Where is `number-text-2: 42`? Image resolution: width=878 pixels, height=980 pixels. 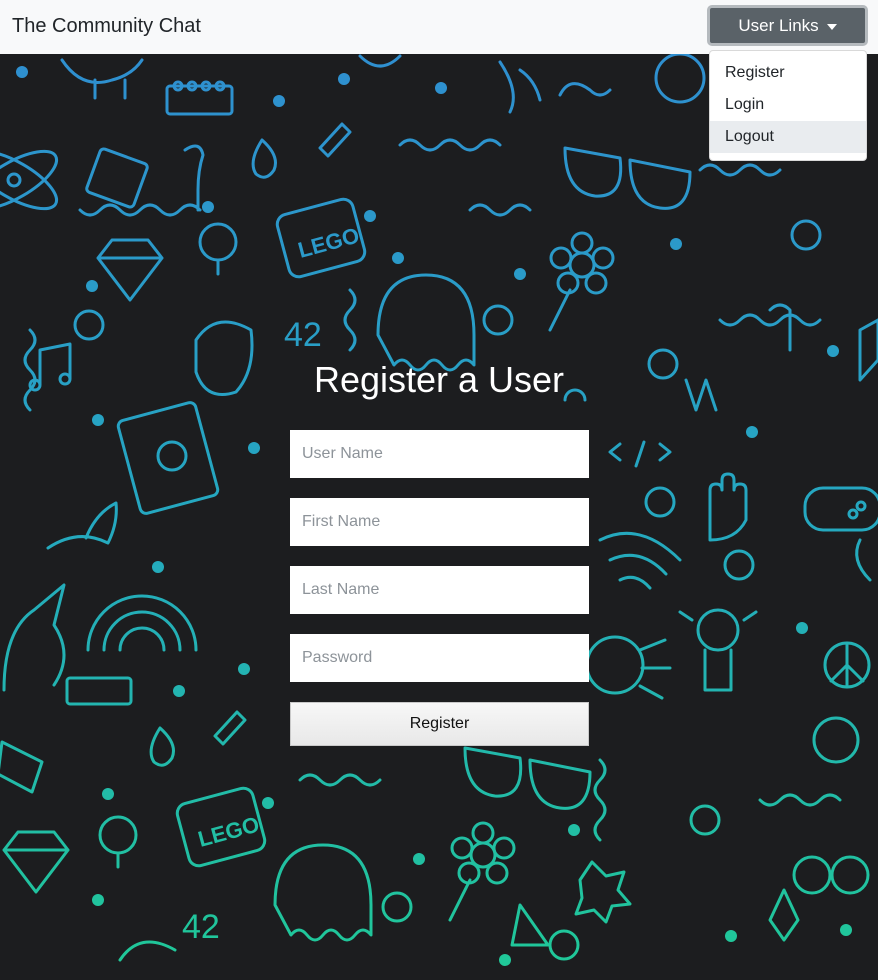 number-text-2: 42 is located at coordinates (201, 927).